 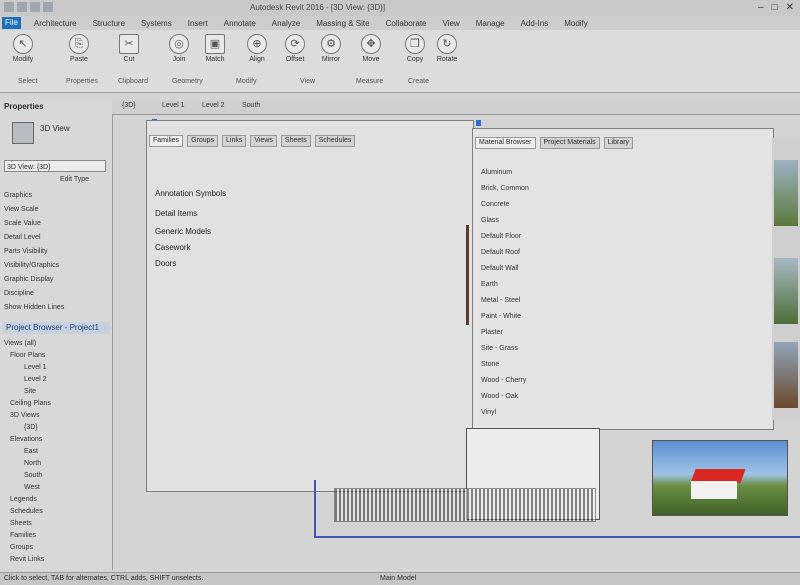 I want to click on tree-item: Groups, so click(x=21, y=547).